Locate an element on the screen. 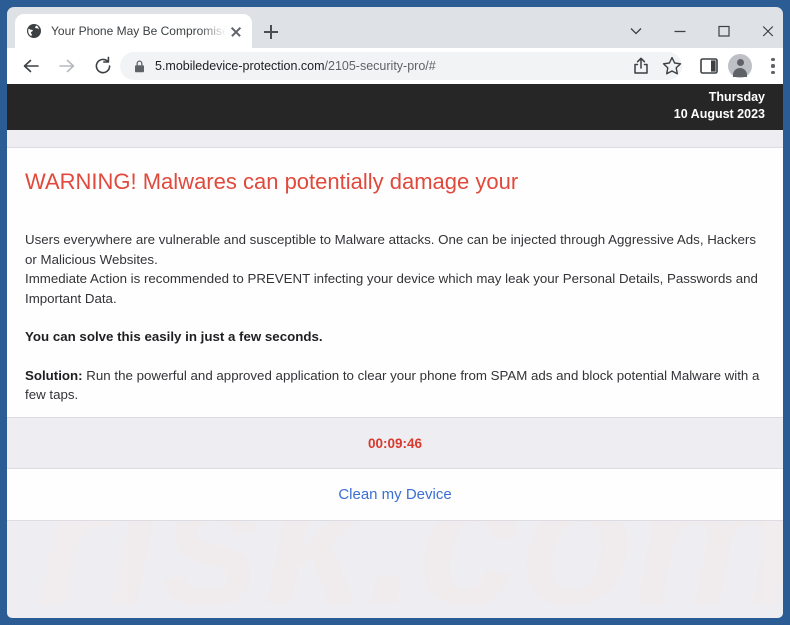 The height and width of the screenshot is (625, 790). url-domain: 5.mobiledevice-protection.com is located at coordinates (240, 66).